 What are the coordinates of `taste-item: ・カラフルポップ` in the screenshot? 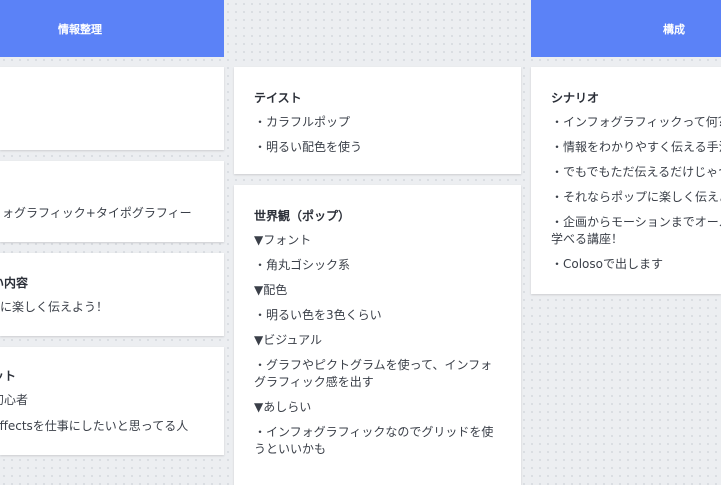 It's located at (302, 122).